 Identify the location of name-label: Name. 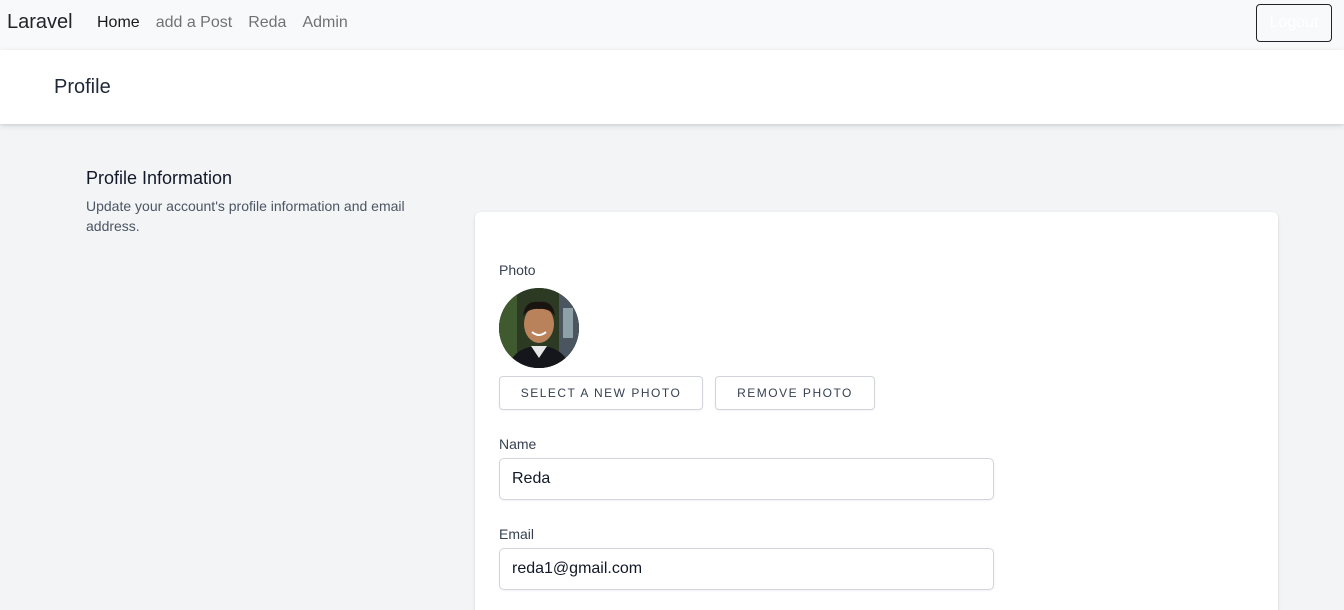
(518, 444).